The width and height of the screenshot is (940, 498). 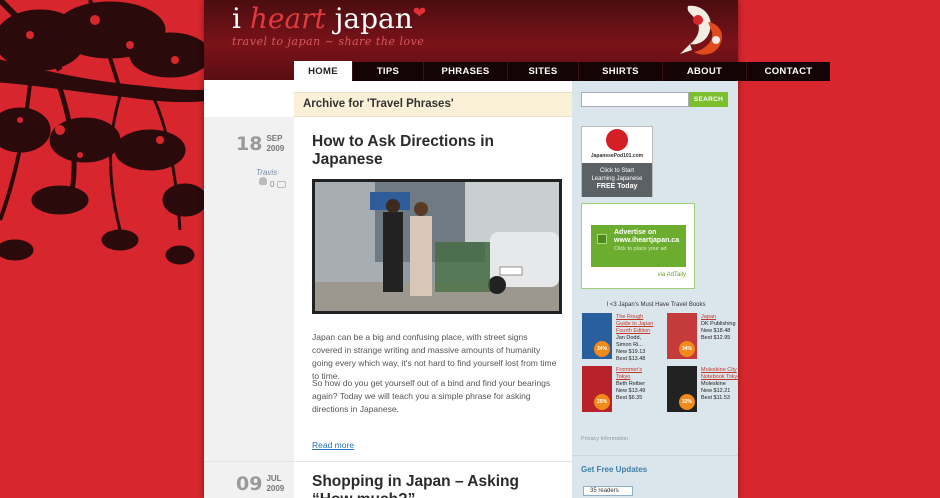 What do you see at coordinates (704, 71) in the screenshot?
I see `nav-about: ABOUT` at bounding box center [704, 71].